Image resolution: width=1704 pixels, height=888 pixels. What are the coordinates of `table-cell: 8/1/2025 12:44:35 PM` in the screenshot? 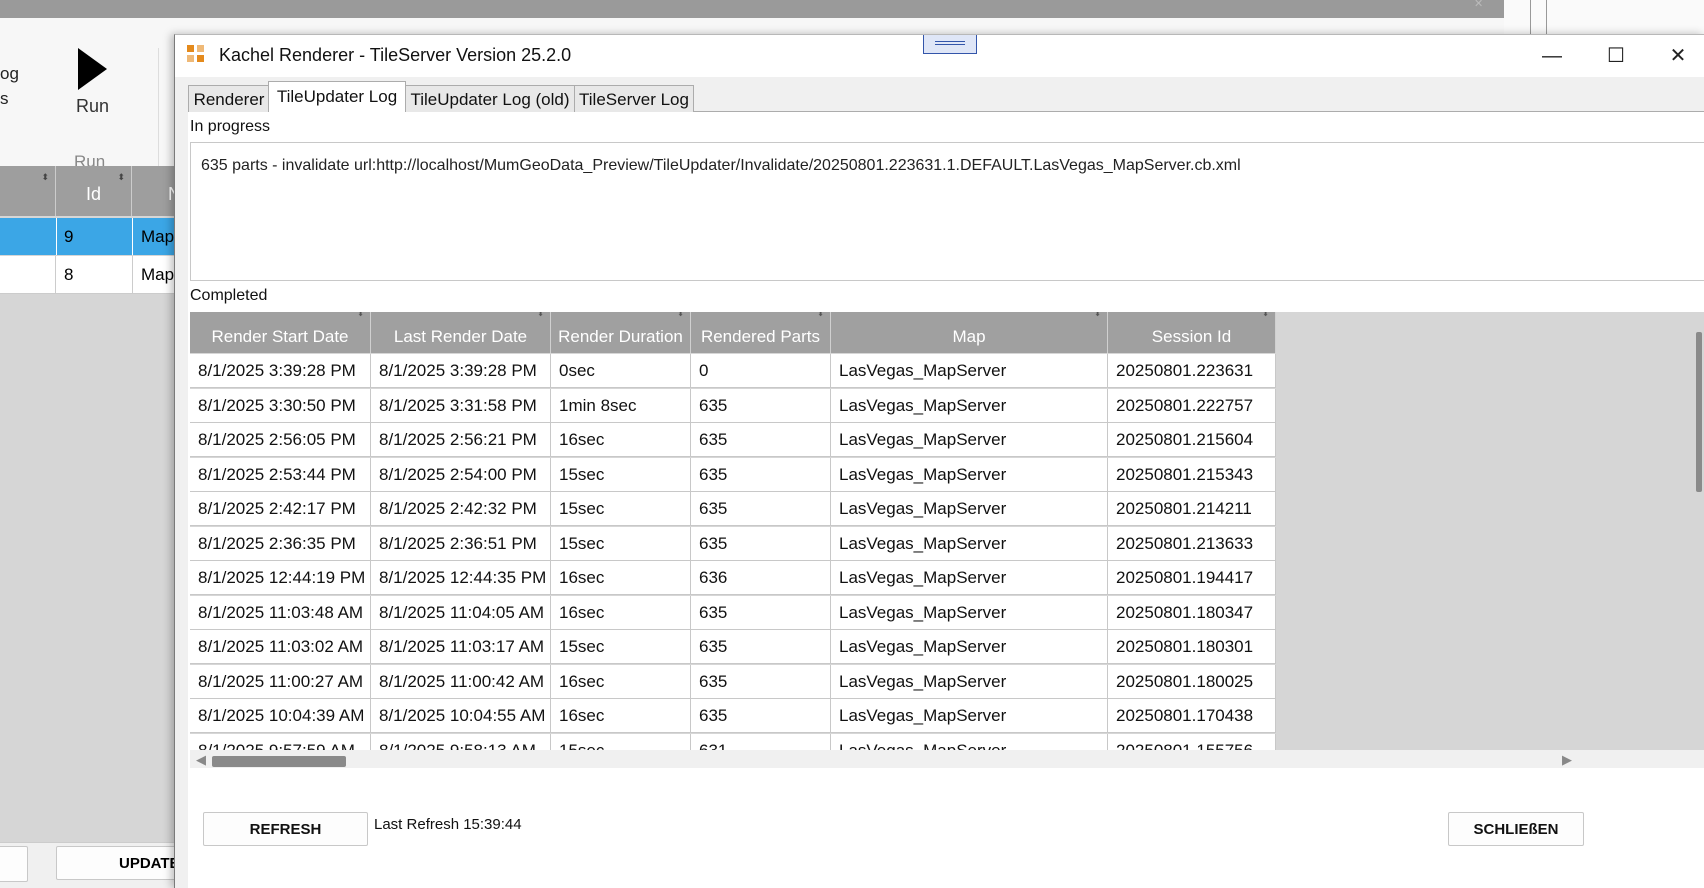 It's located at (461, 578).